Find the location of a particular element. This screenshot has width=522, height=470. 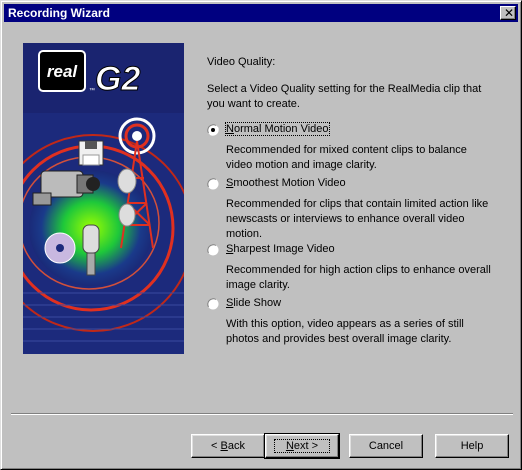

close-icon: ✕ is located at coordinates (509, 13).